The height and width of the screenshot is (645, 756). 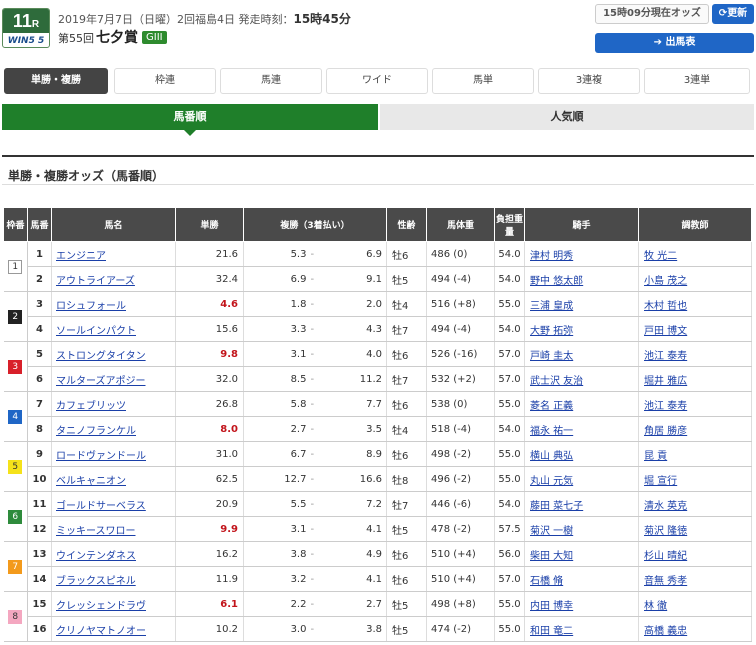 I want to click on entries-button: ➔ 出馬表, so click(x=674, y=43).